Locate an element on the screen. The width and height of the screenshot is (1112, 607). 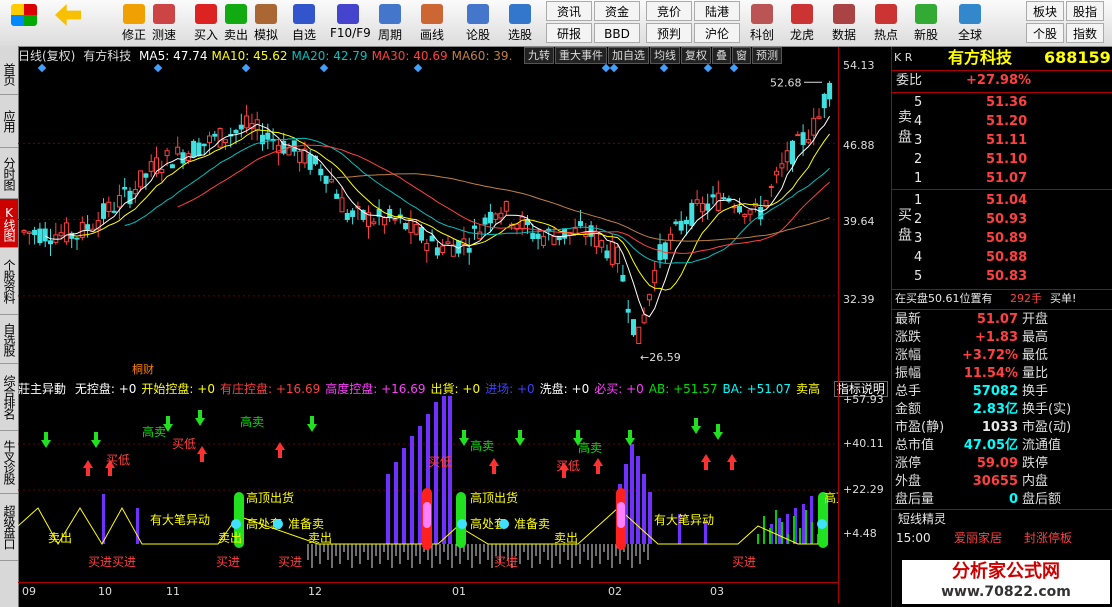
buy-row-2: 3 50.89 is located at coordinates (1001, 239).